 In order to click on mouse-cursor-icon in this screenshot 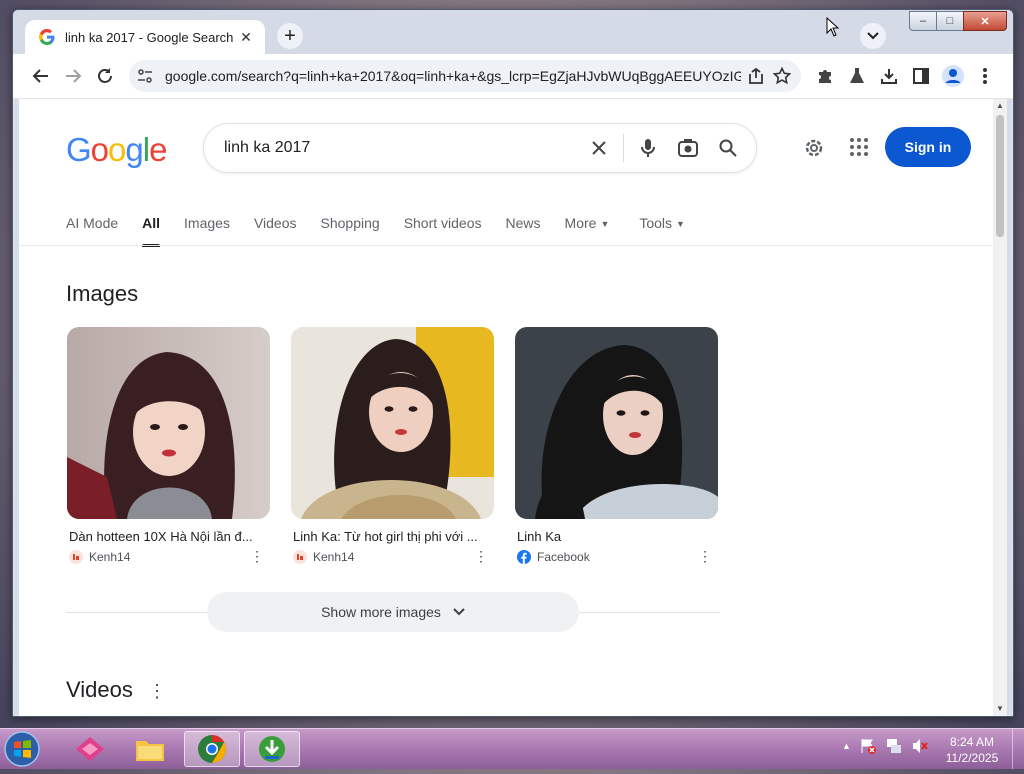, I will do `click(833, 27)`.